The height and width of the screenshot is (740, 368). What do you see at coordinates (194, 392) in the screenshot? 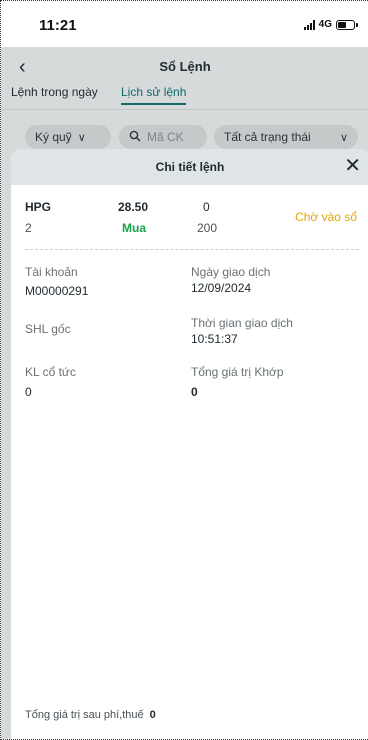
I see `total-matched-value: 0` at bounding box center [194, 392].